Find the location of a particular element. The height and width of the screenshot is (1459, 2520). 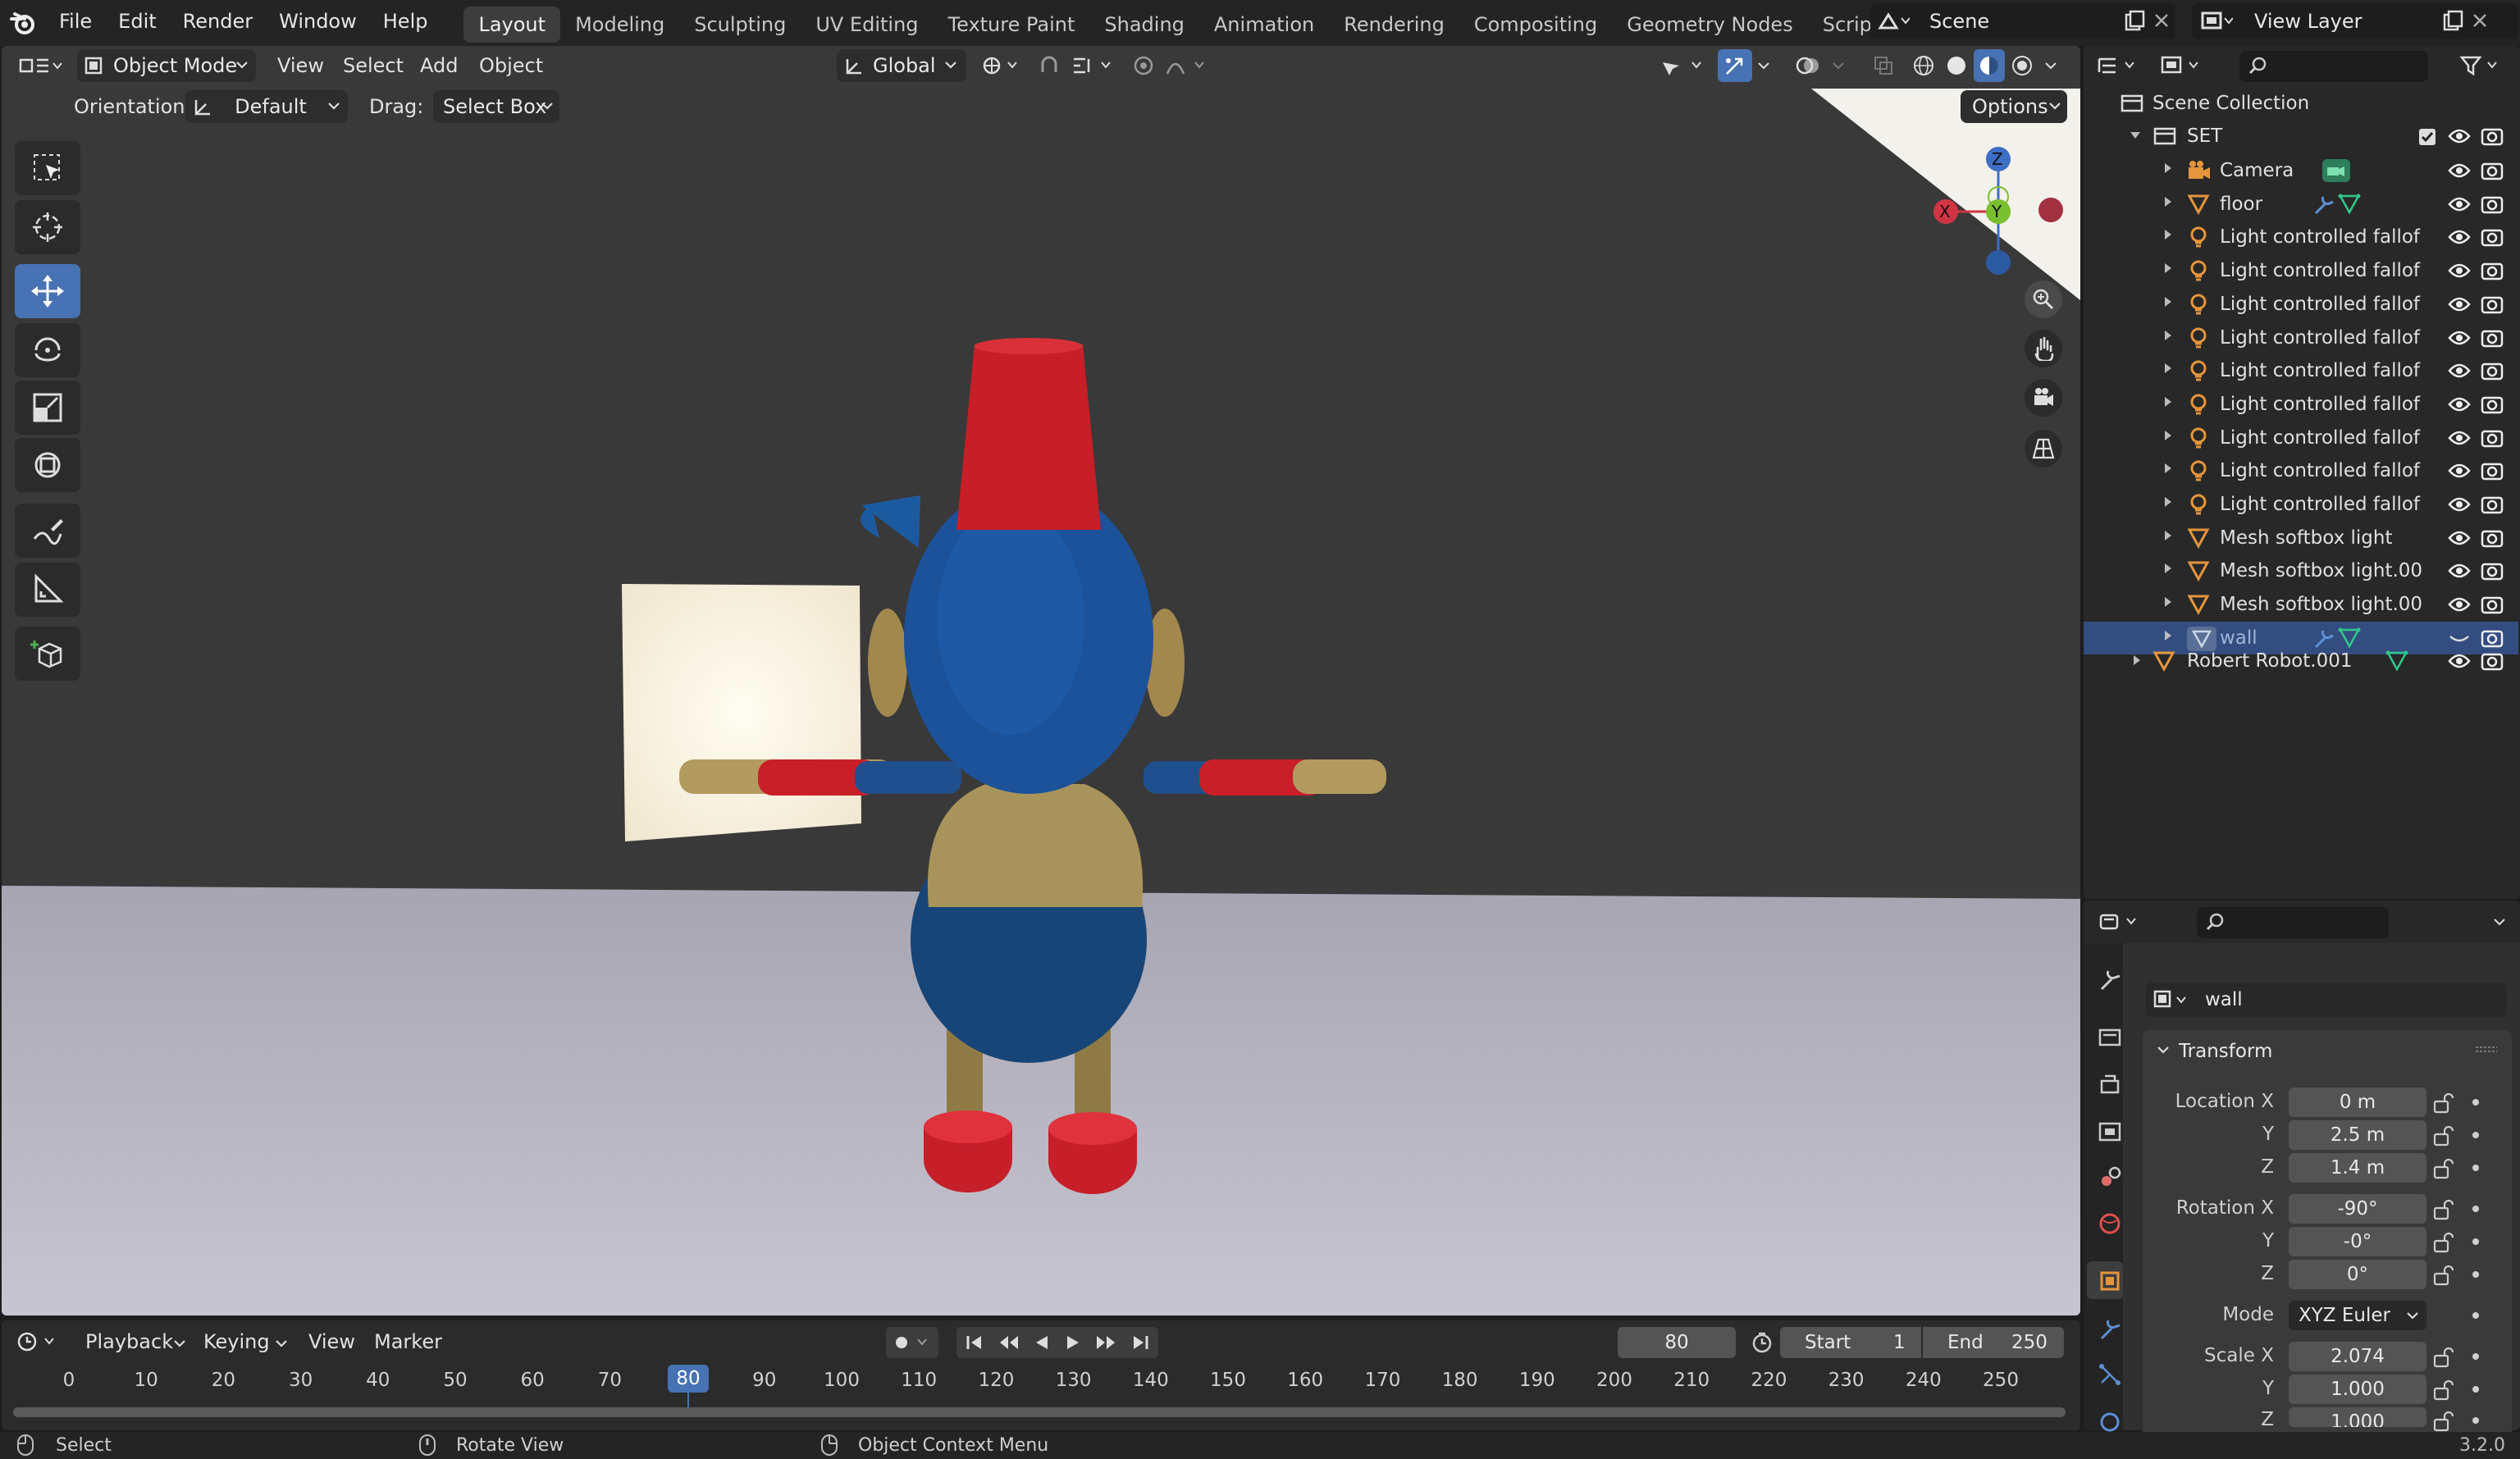

auto-keying-icon is located at coordinates (912, 1343).